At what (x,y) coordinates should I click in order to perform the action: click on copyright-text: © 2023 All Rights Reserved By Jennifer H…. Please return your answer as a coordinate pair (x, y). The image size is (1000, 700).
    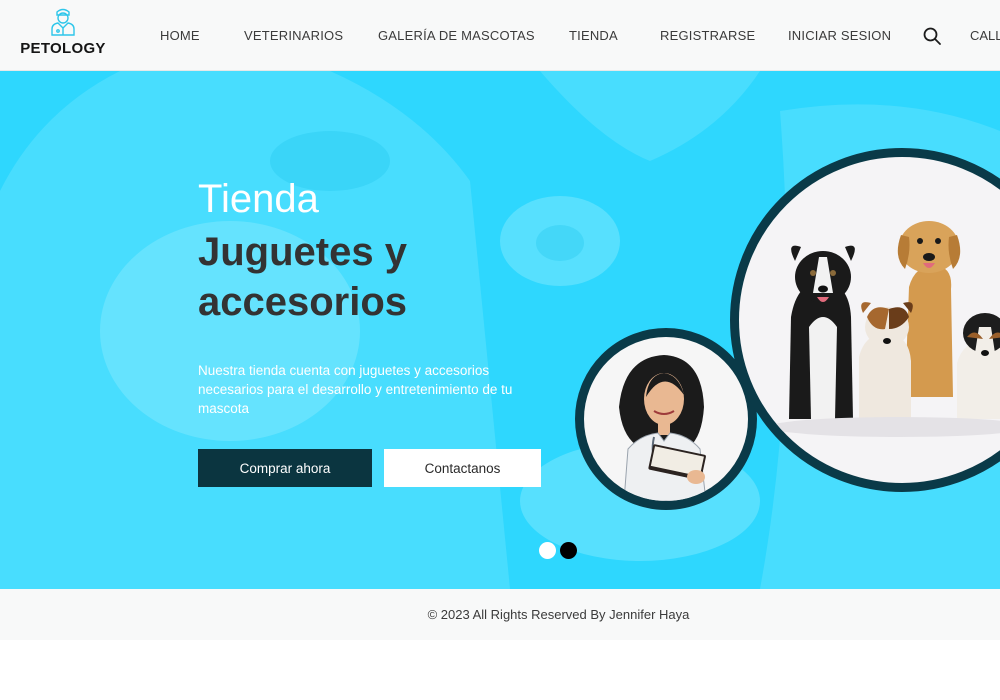
    Looking at the image, I should click on (558, 614).